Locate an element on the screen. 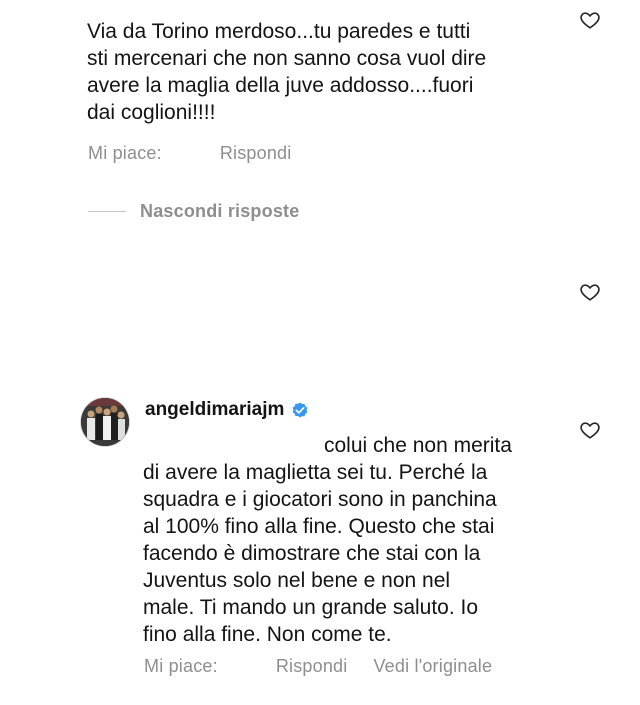 The image size is (640, 705). hide-replies-toggle: Nascondi risposte is located at coordinates (193, 211).